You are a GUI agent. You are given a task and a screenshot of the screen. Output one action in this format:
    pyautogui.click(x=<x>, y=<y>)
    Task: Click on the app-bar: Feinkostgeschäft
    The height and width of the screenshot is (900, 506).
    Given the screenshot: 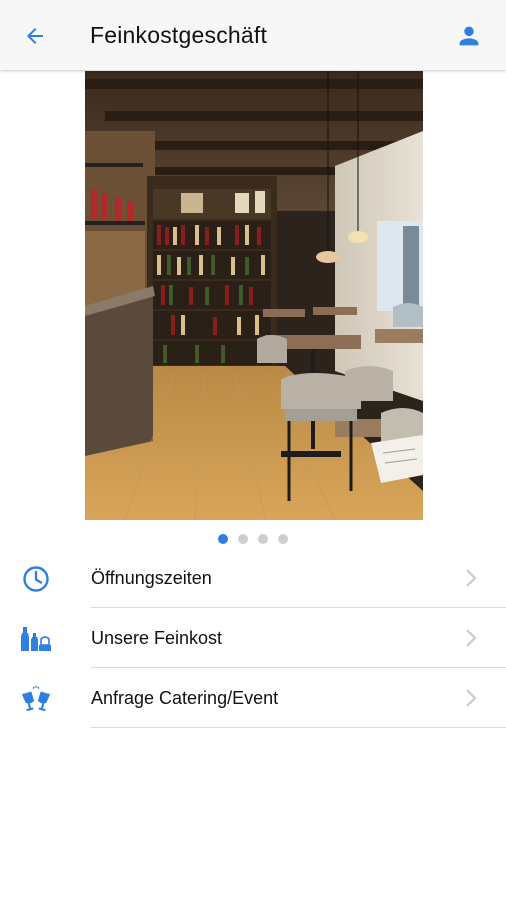 What is the action you would take?
    pyautogui.click(x=253, y=35)
    